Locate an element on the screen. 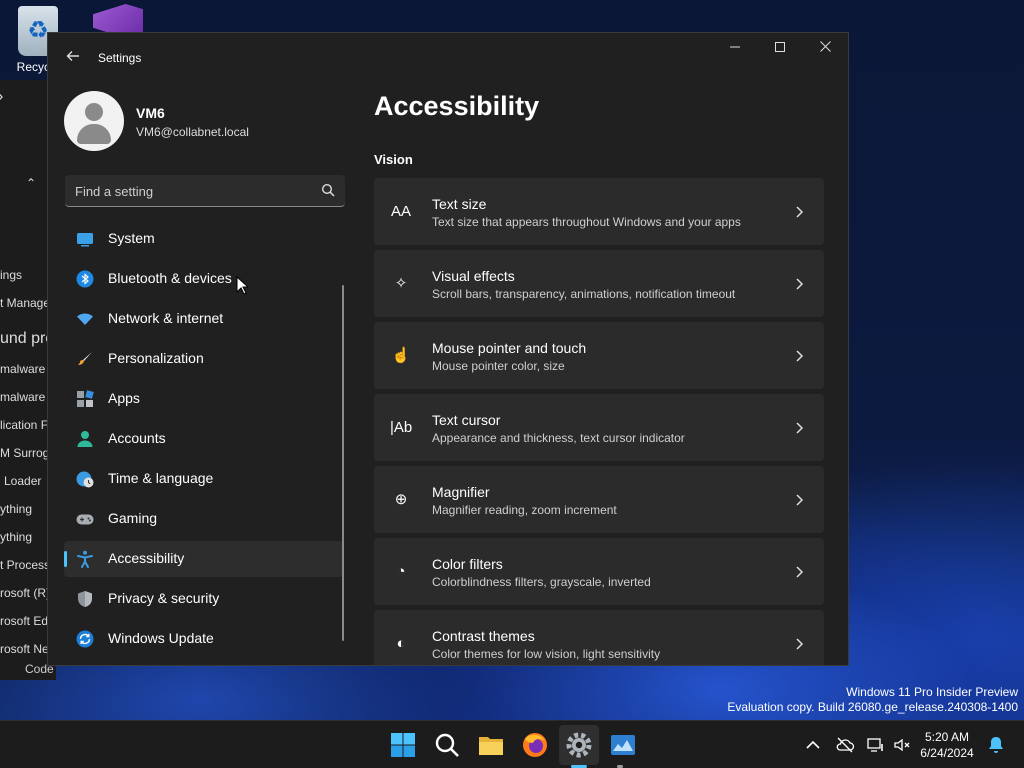 The image size is (1024, 768). firefox-icon is located at coordinates (535, 745).